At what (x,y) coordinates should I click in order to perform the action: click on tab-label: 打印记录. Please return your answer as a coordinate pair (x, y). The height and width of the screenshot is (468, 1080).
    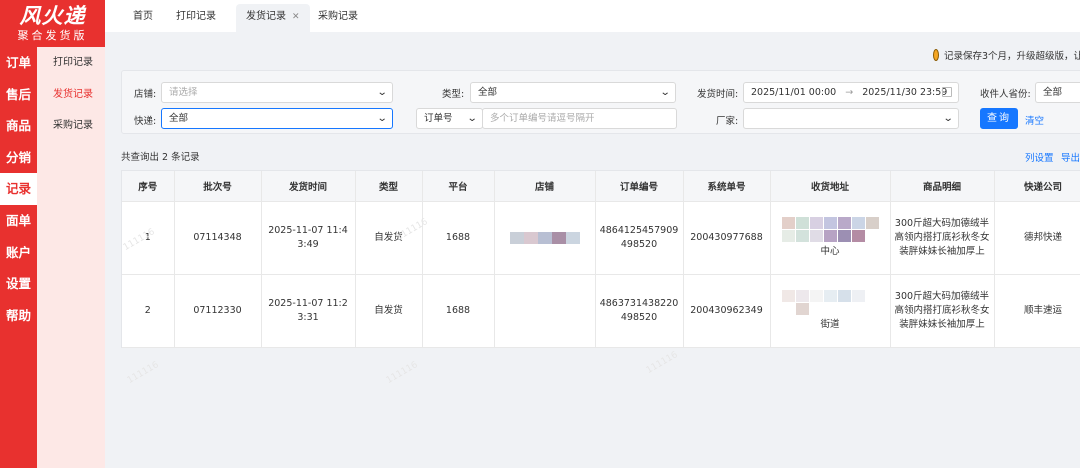
    Looking at the image, I should click on (196, 16).